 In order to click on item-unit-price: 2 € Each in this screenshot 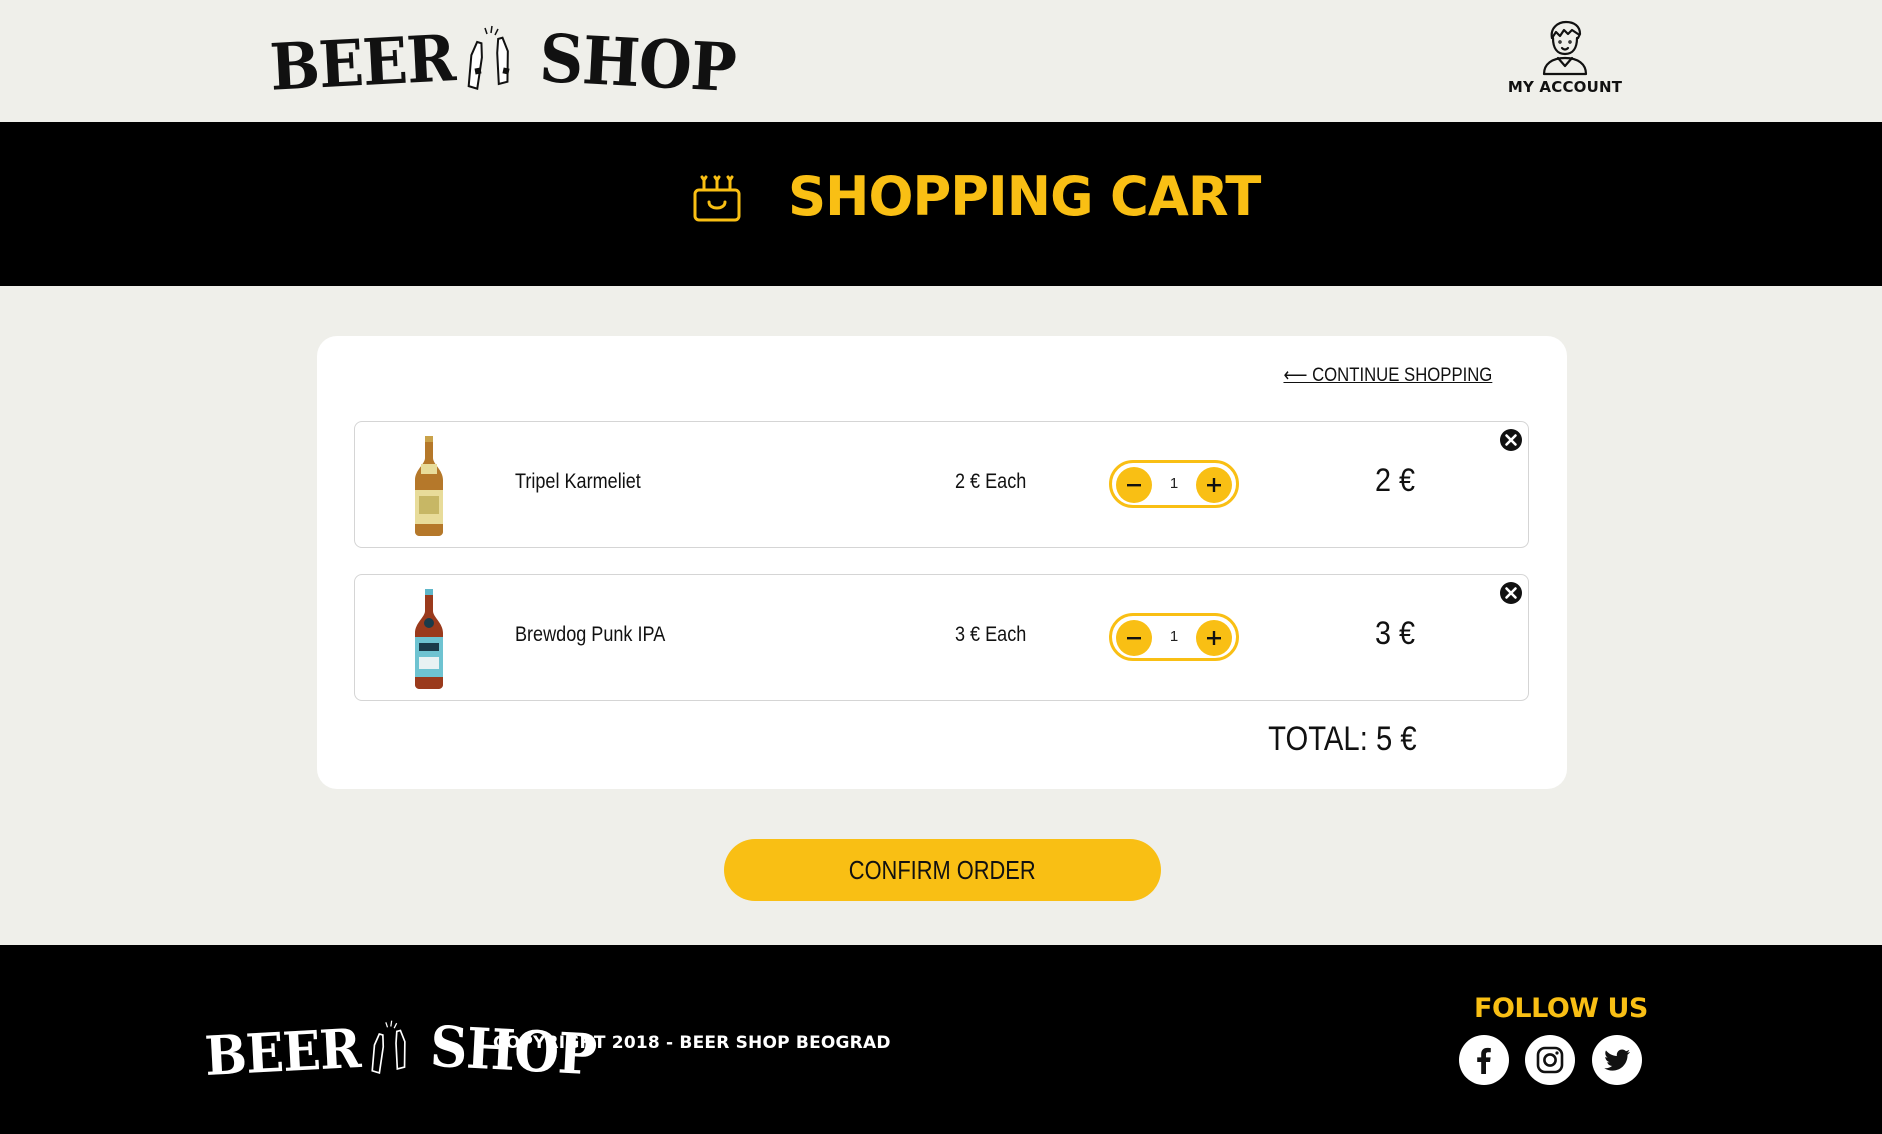, I will do `click(991, 481)`.